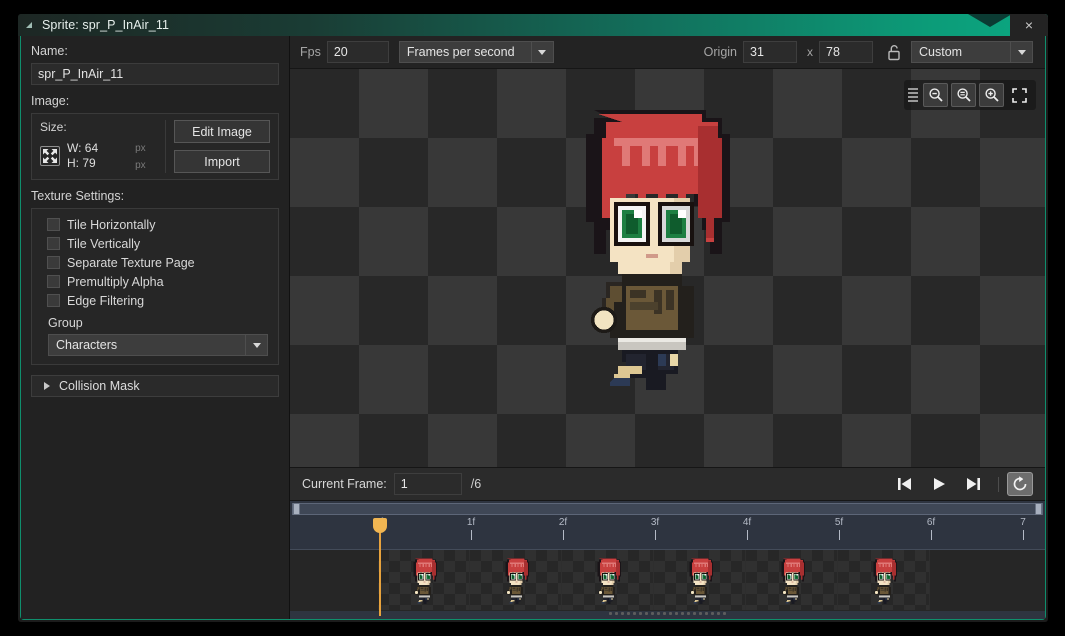 The height and width of the screenshot is (636, 1065). I want to click on fps-mode-value: Frames per second, so click(465, 52).